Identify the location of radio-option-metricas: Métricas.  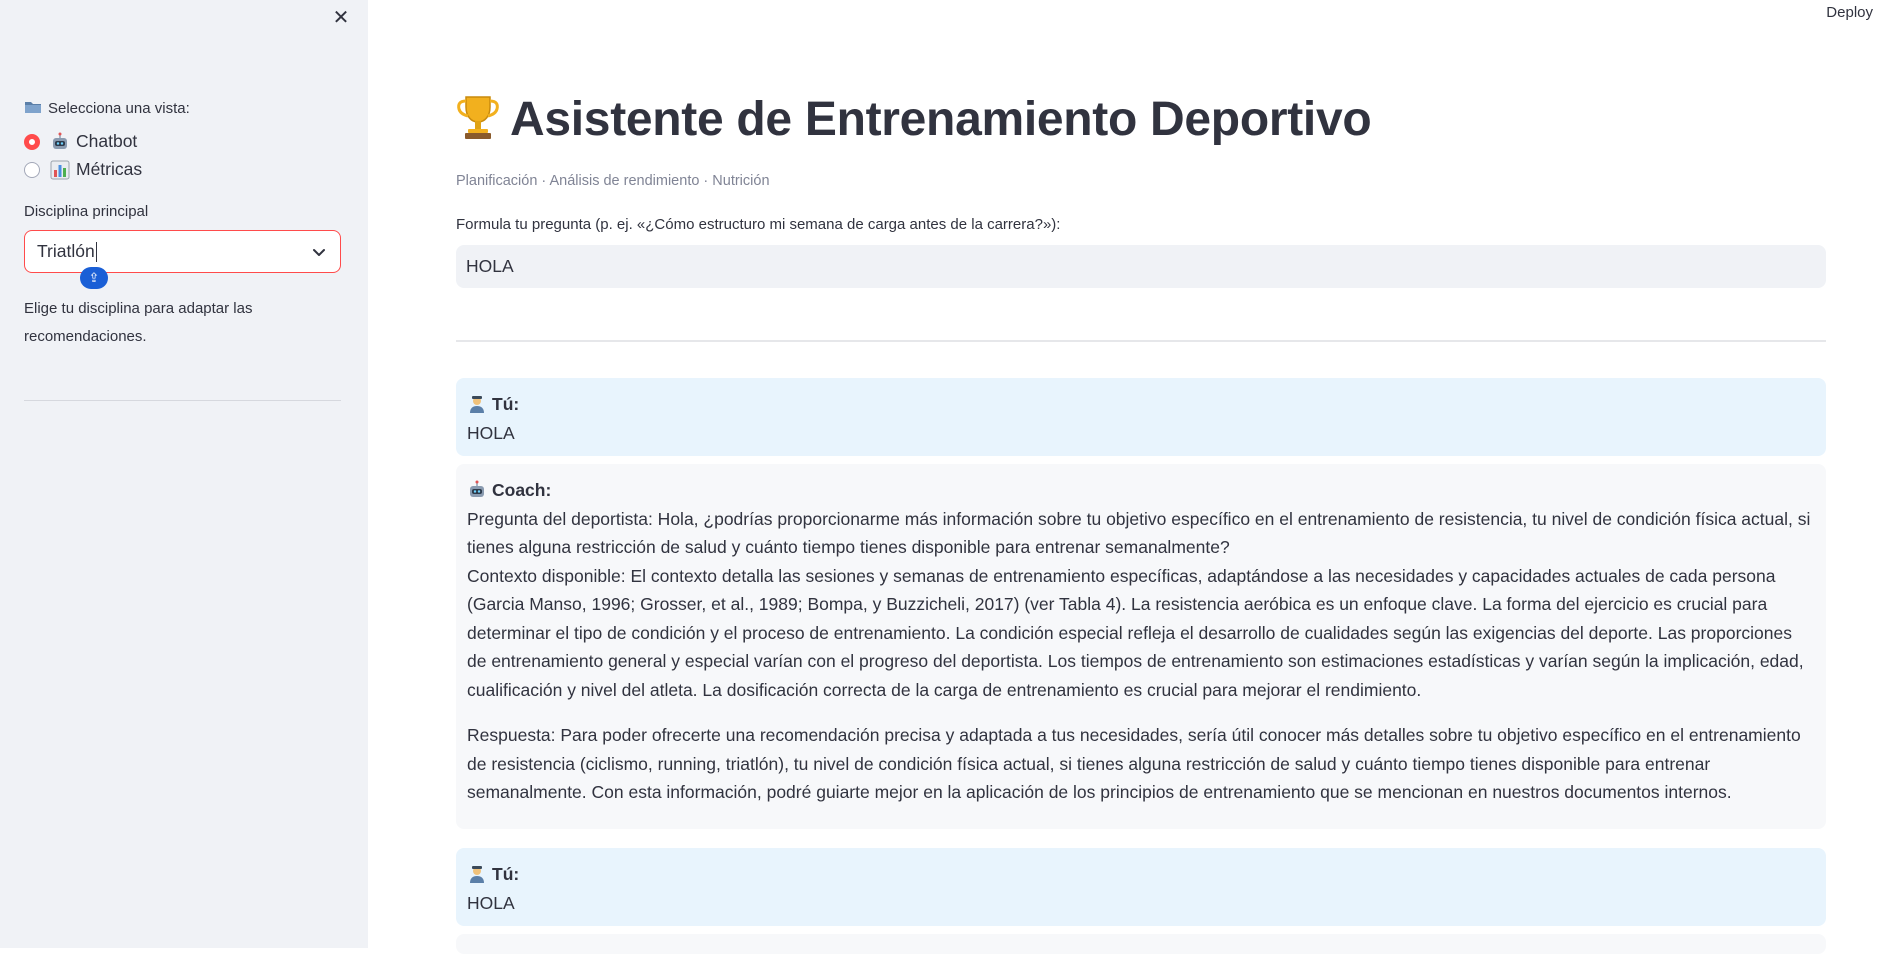
(83, 169).